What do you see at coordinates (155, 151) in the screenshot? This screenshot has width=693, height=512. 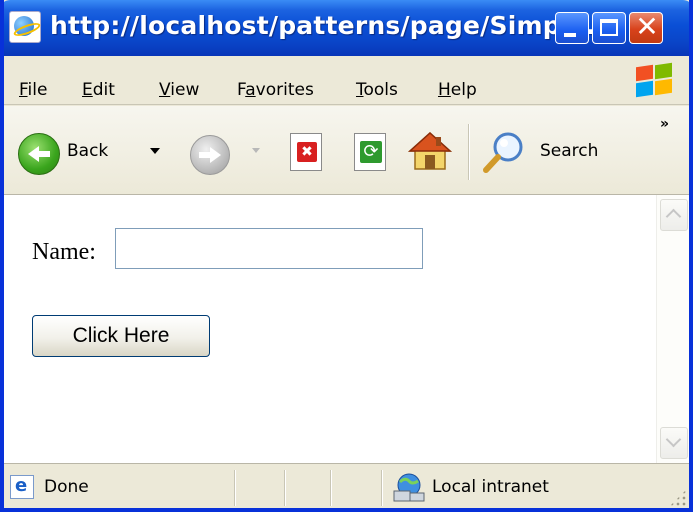 I see `back-dropdown-arrow` at bounding box center [155, 151].